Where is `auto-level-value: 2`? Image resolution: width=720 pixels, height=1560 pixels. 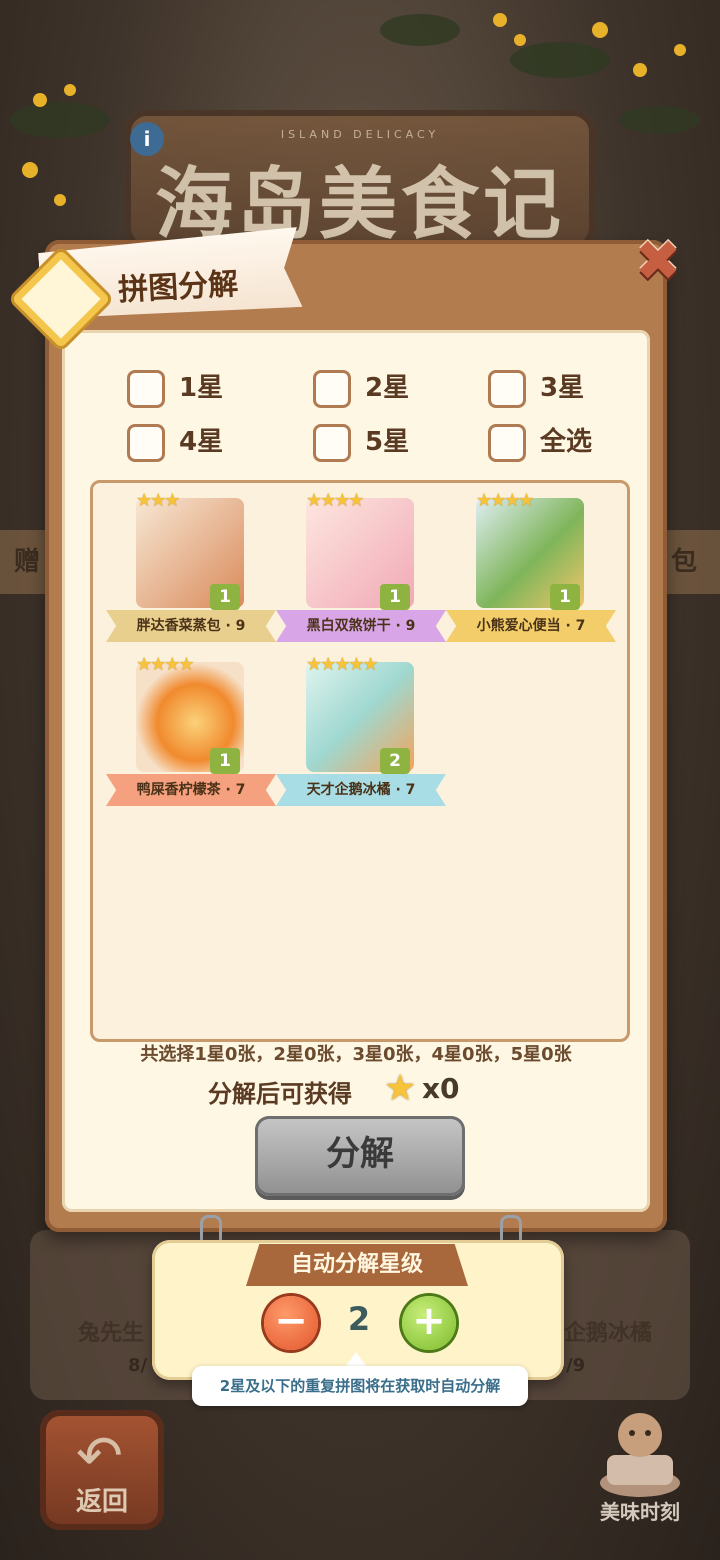 auto-level-value: 2 is located at coordinates (359, 1319).